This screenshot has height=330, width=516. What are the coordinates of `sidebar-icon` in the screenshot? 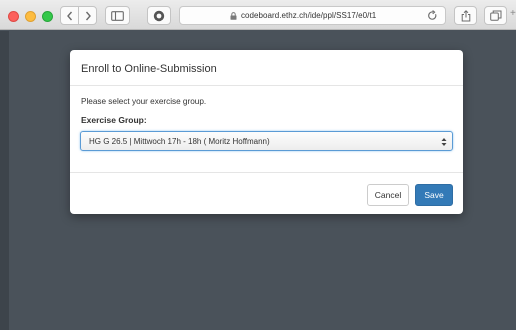 It's located at (117, 15).